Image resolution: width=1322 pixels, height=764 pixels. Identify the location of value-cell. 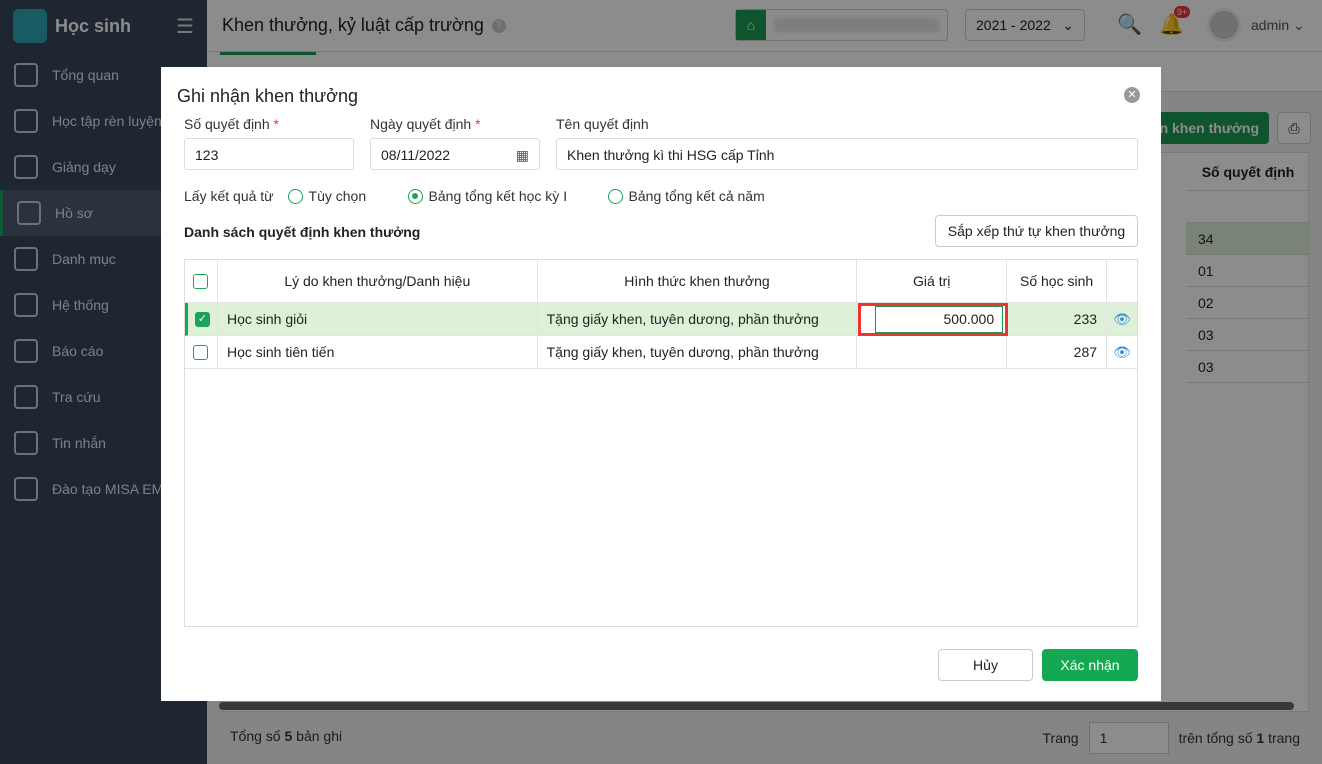
(932, 352).